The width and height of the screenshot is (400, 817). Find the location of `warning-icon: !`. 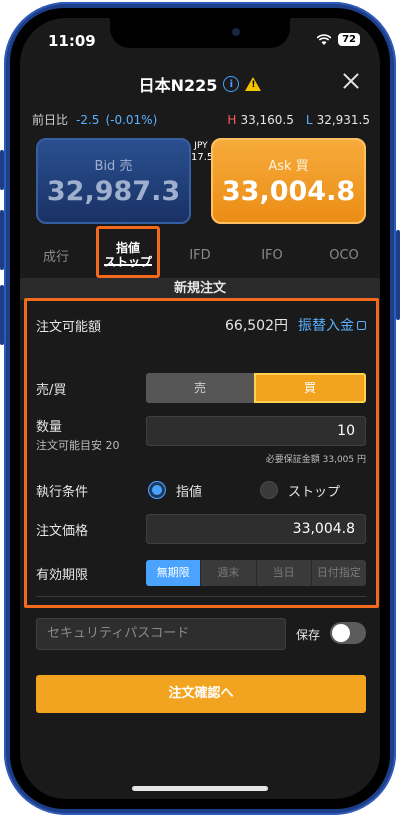

warning-icon: ! is located at coordinates (253, 84).